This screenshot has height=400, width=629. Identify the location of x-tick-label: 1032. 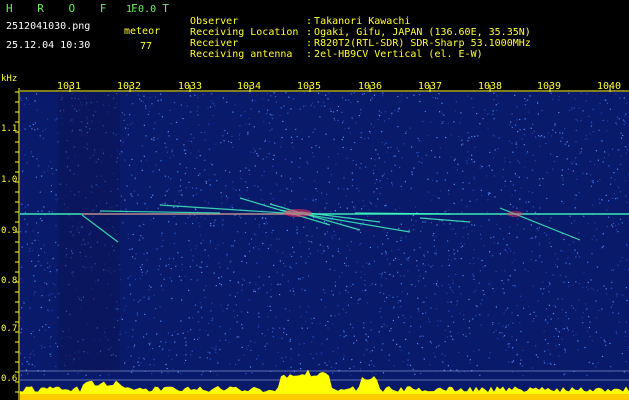
(129, 86).